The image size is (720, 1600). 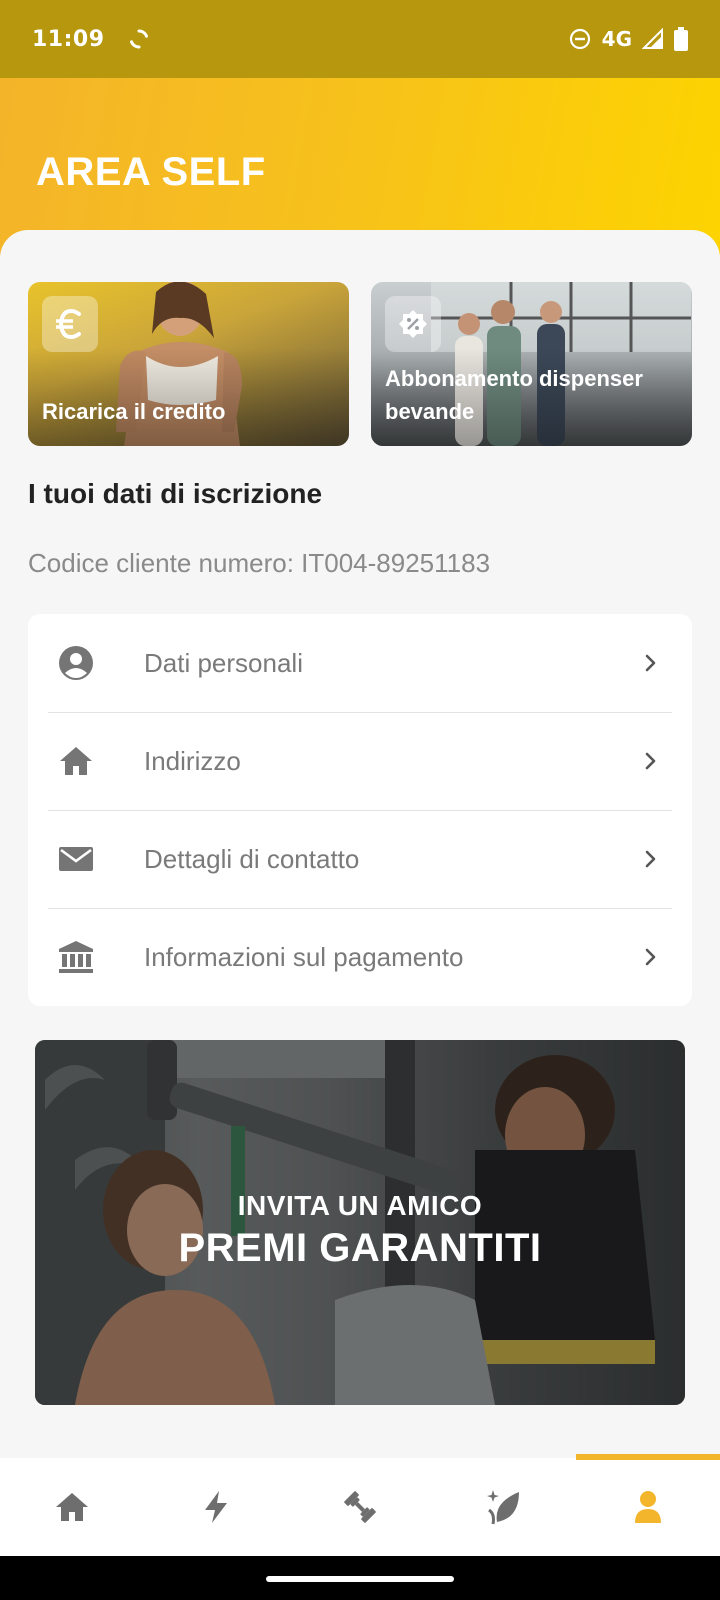 What do you see at coordinates (188, 364) in the screenshot?
I see `recharge-credit-card: Ricarica il credito` at bounding box center [188, 364].